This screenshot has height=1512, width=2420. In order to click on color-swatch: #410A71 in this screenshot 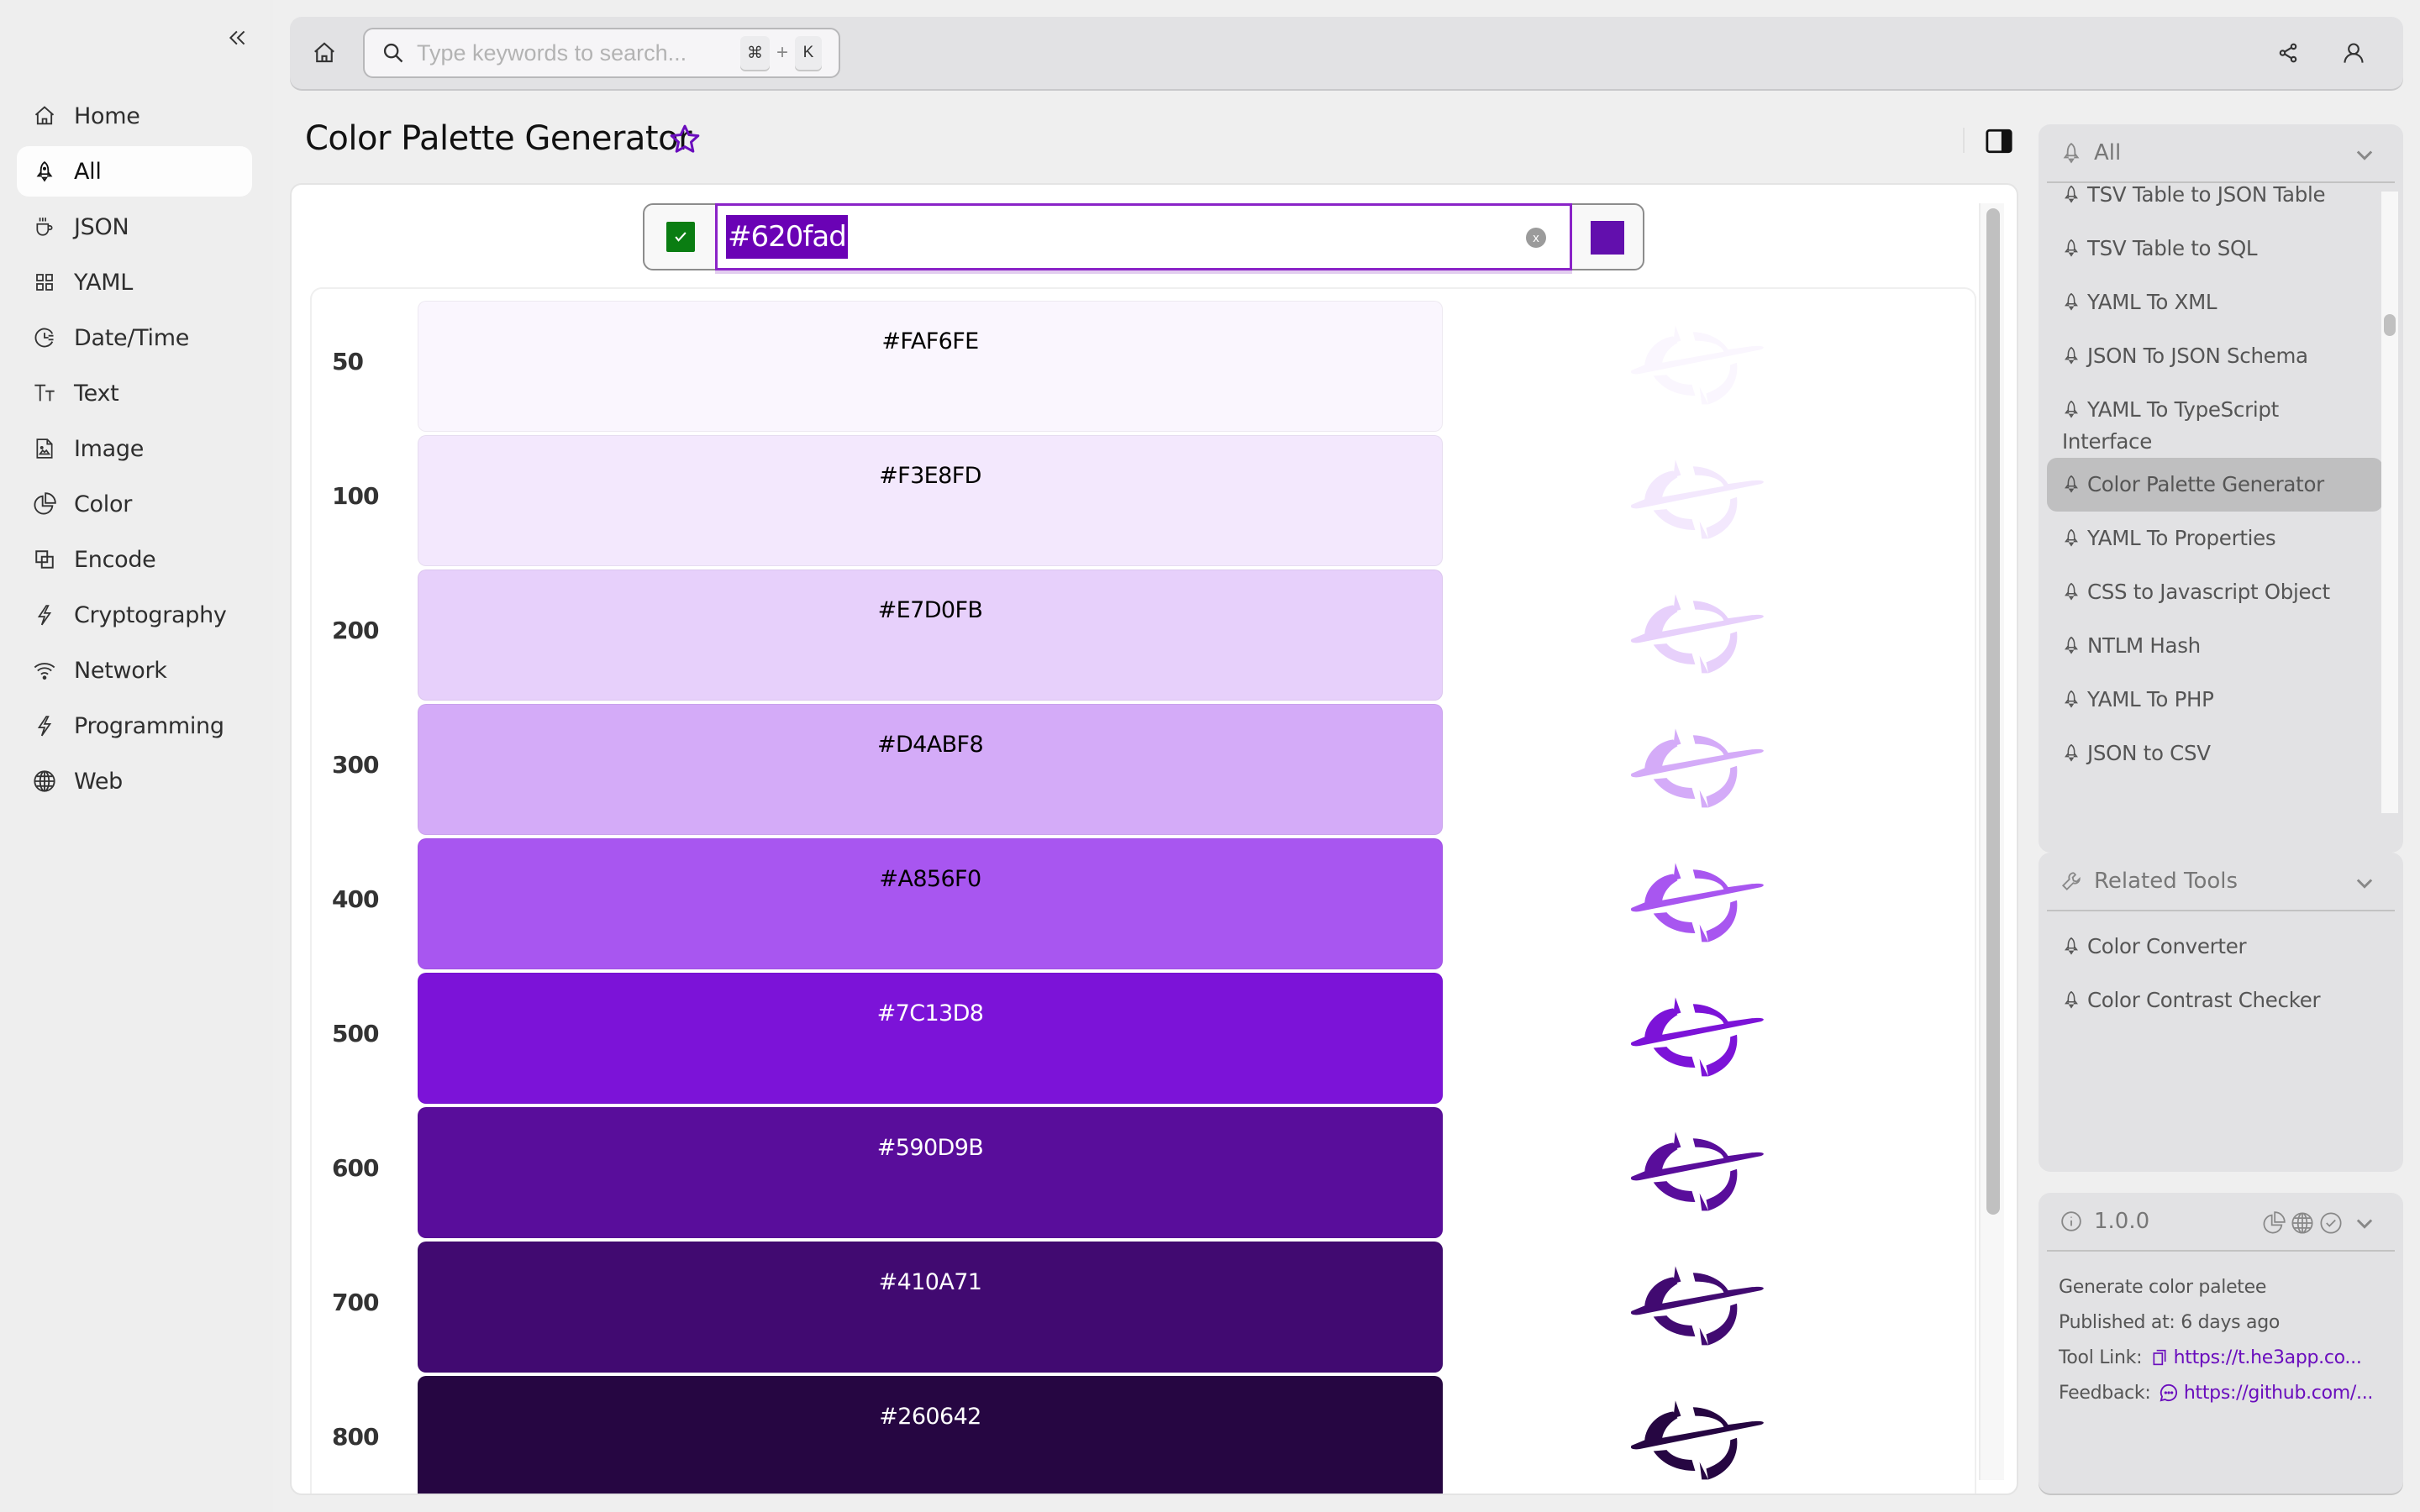, I will do `click(931, 1307)`.